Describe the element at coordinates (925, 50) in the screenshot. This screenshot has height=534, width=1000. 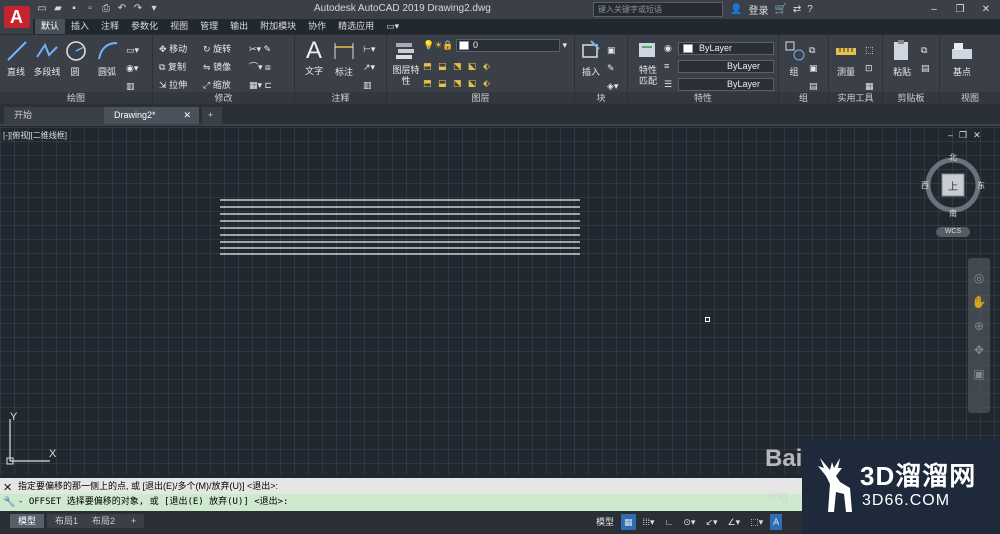
I see `copy-clip-icon: ⧉` at that location.